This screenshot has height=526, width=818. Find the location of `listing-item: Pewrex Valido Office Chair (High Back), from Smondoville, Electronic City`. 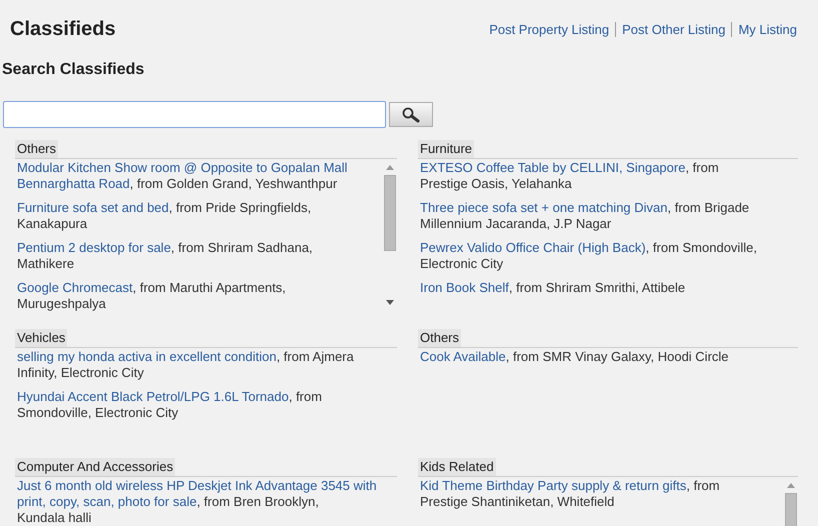

listing-item: Pewrex Valido Office Chair (High Back), from Smondoville, Electronic City is located at coordinates (589, 256).